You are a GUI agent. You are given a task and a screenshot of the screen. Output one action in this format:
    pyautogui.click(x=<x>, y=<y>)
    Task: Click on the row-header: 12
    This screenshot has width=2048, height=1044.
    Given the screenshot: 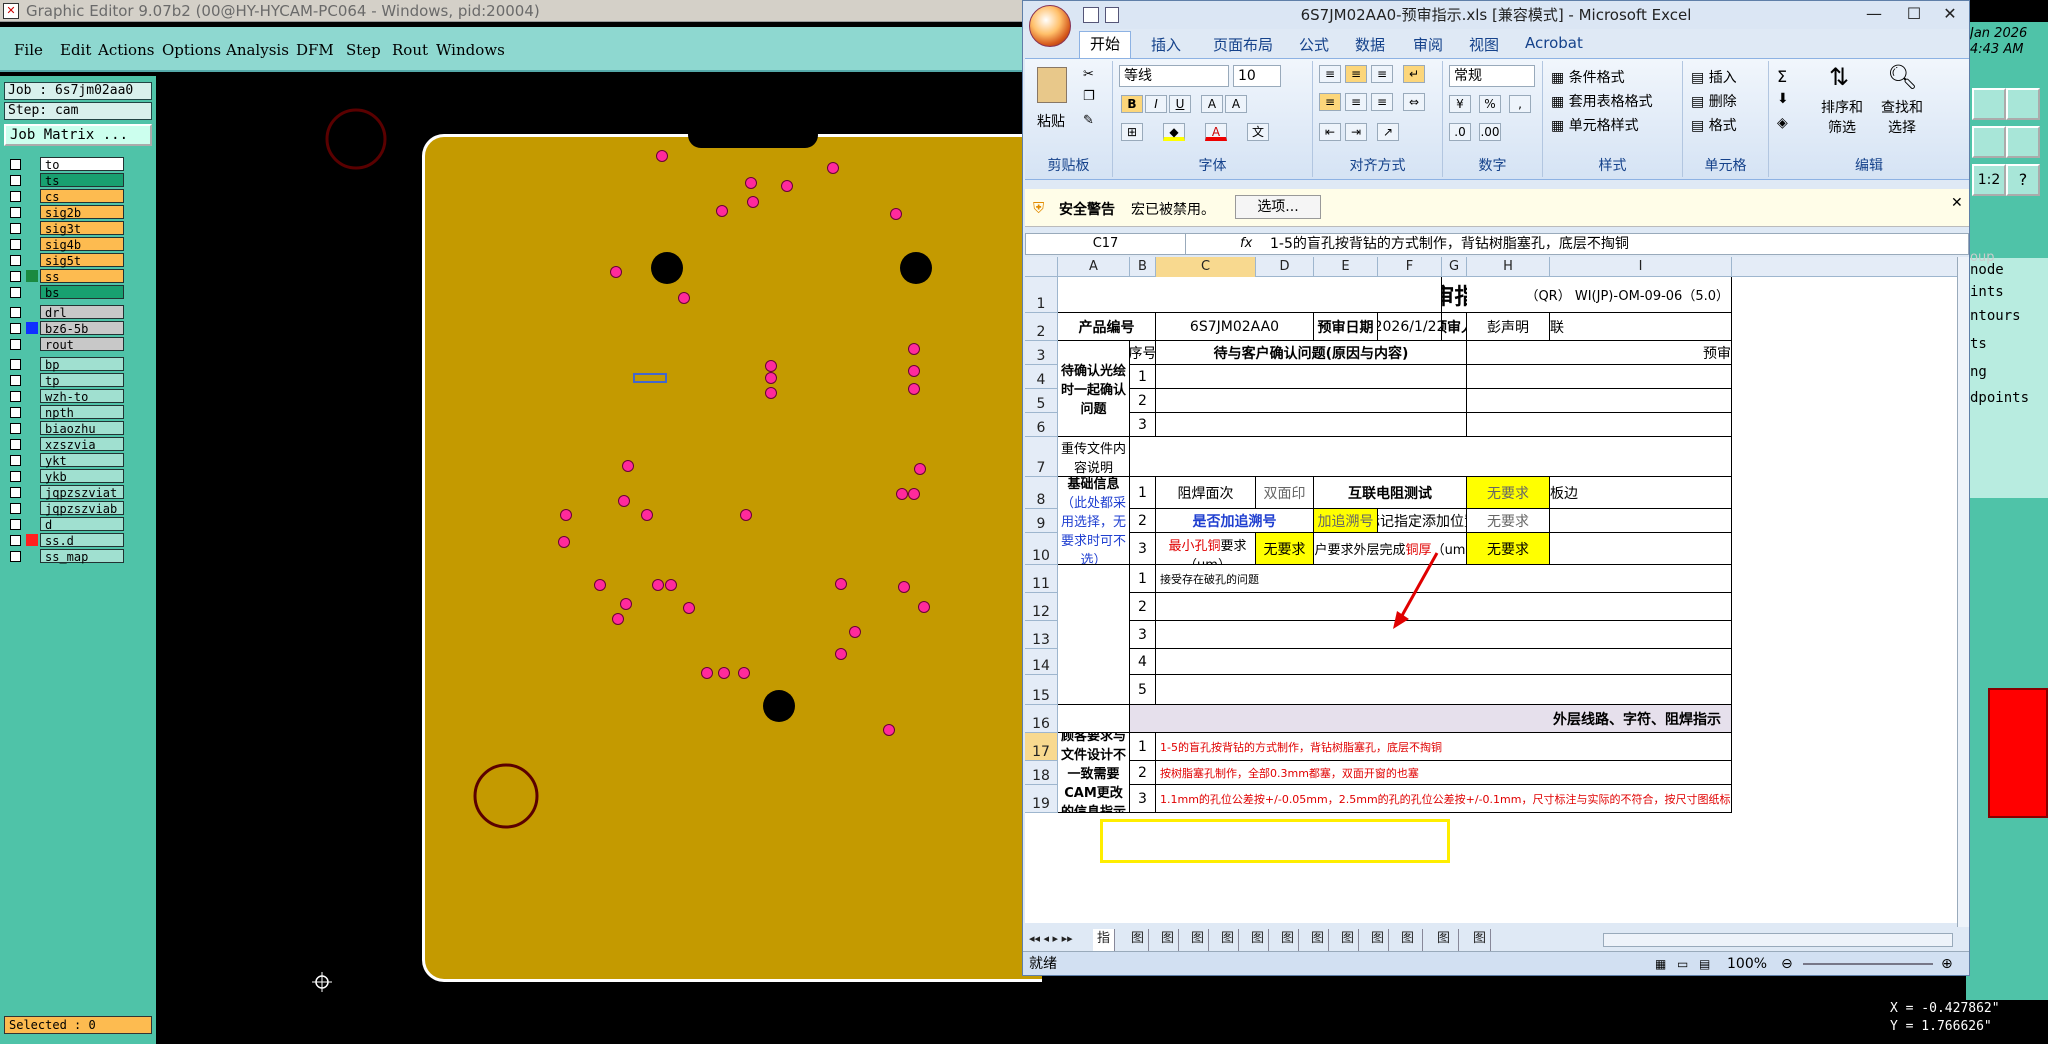 What is the action you would take?
    pyautogui.click(x=1041, y=607)
    